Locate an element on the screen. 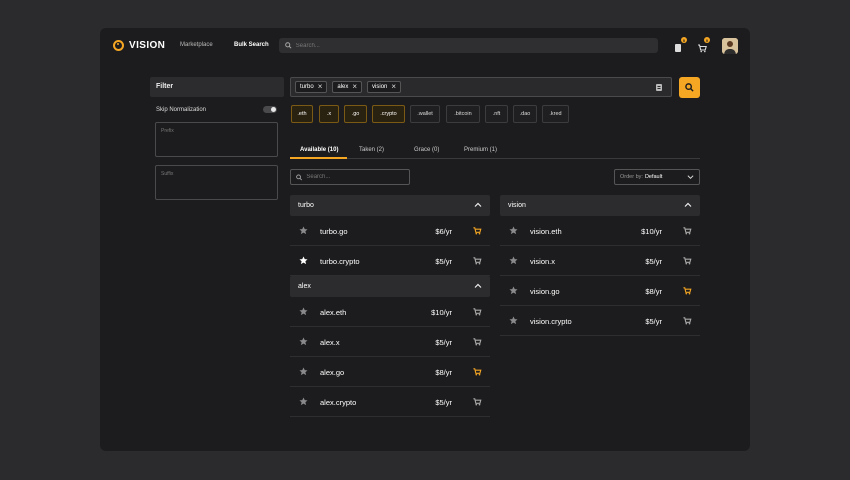 This screenshot has height=480, width=850. table-row: vision.x $5/yr is located at coordinates (600, 261).